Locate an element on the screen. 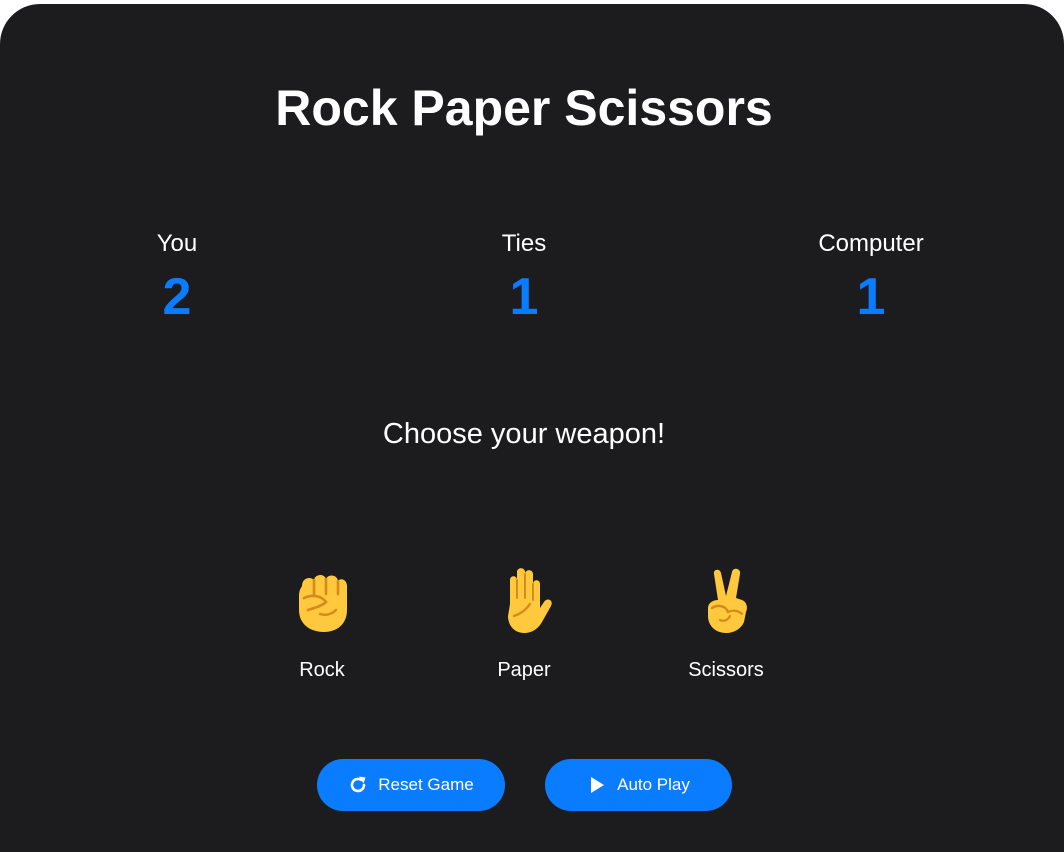 Image resolution: width=1064 pixels, height=852 pixels. page-title: Rock Paper Scissors is located at coordinates (524, 108).